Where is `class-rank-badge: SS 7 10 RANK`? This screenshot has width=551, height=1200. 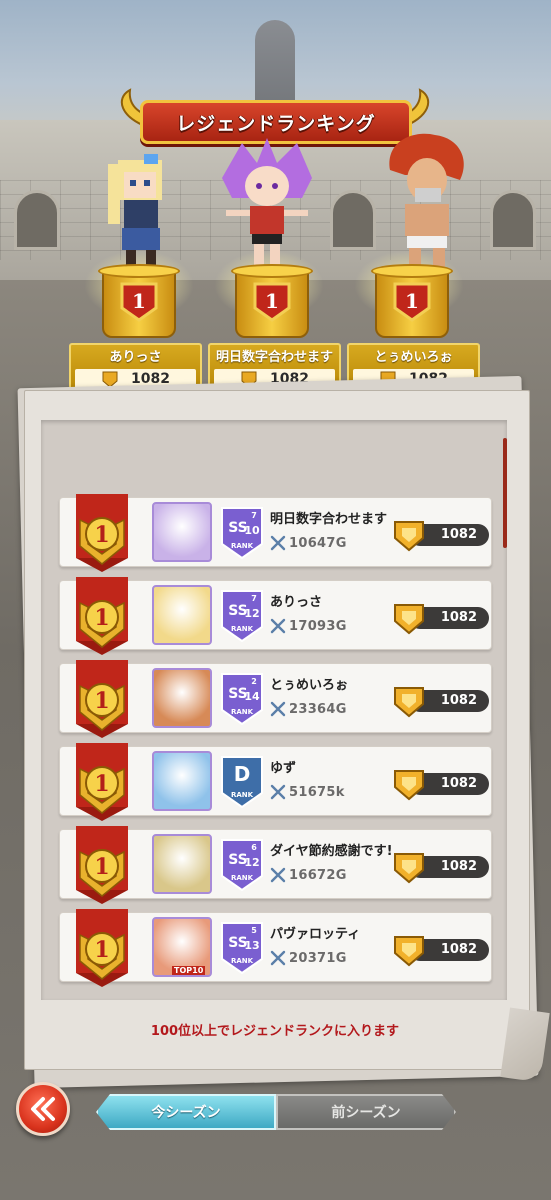
class-rank-badge: SS 7 10 RANK is located at coordinates (242, 533).